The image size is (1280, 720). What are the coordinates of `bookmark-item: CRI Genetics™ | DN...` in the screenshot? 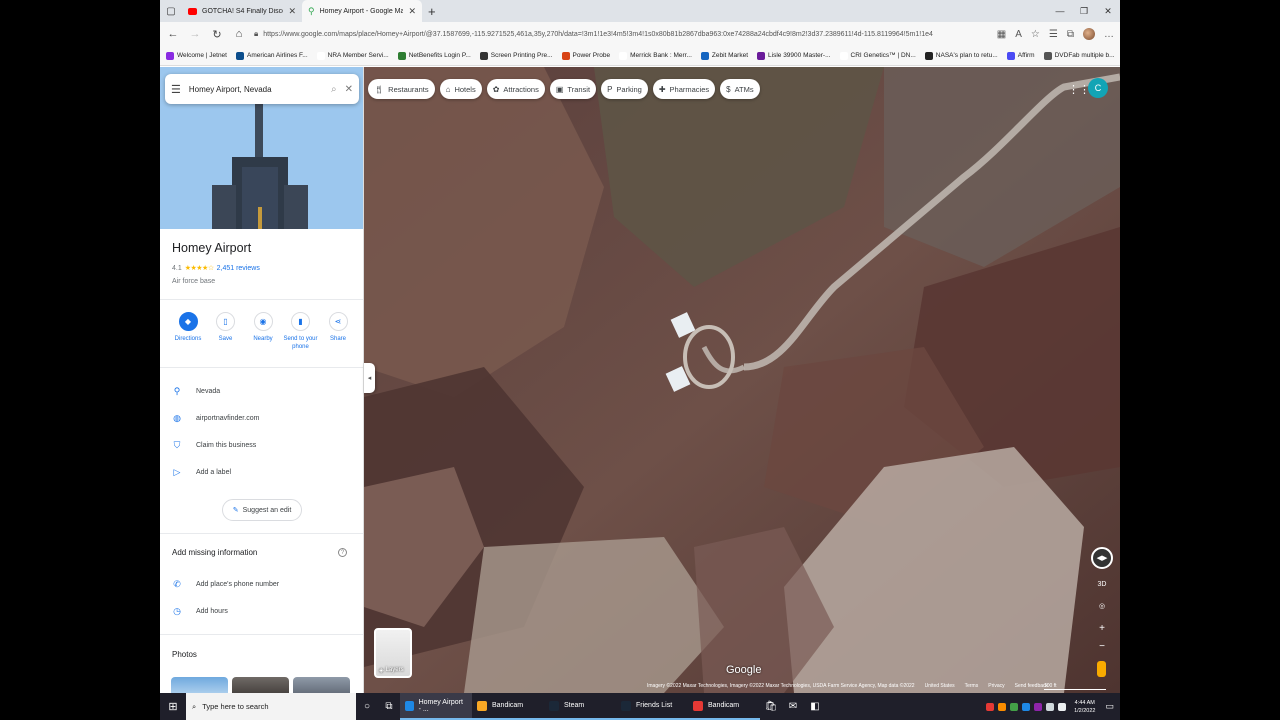 It's located at (877, 55).